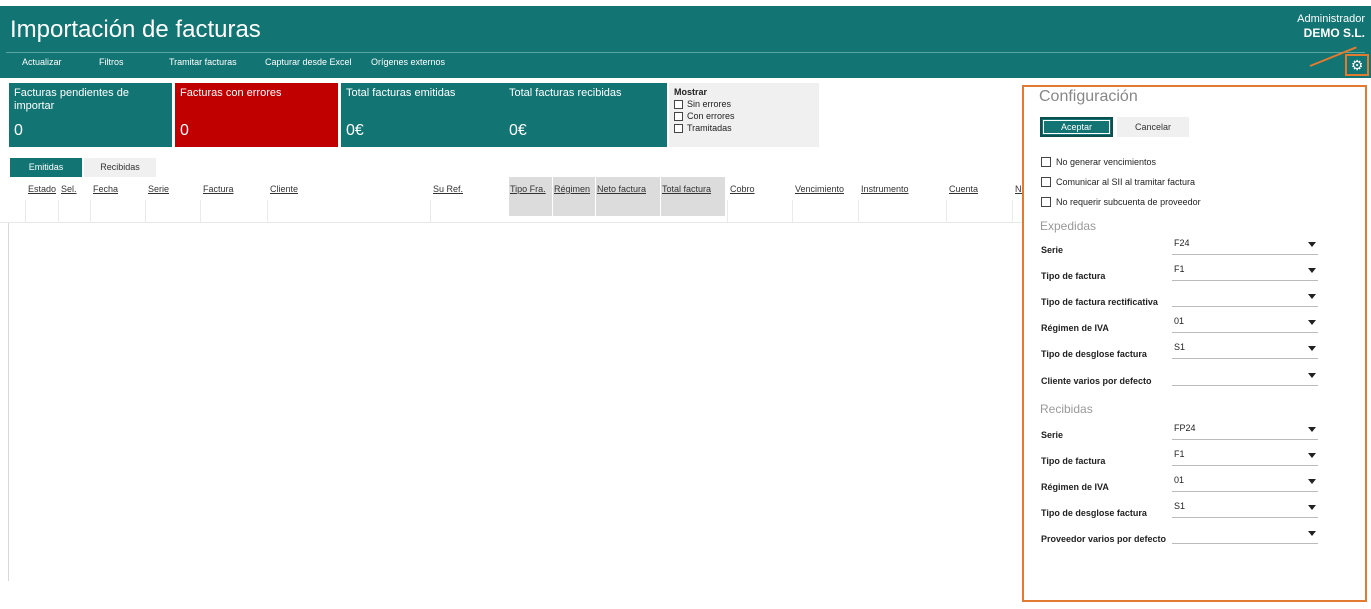  What do you see at coordinates (693, 196) in the screenshot?
I see `column-total-factura: Total factura` at bounding box center [693, 196].